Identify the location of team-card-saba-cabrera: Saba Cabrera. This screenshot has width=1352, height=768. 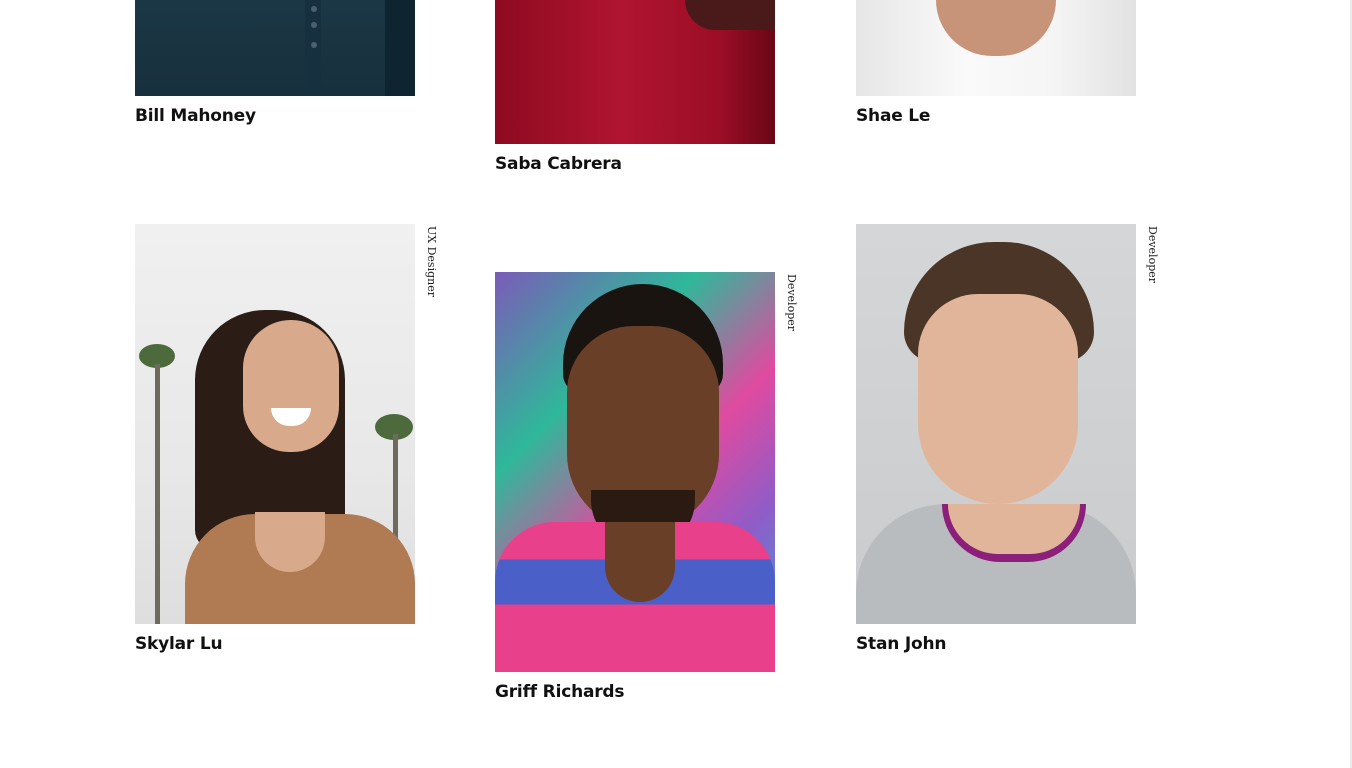
(655, 87).